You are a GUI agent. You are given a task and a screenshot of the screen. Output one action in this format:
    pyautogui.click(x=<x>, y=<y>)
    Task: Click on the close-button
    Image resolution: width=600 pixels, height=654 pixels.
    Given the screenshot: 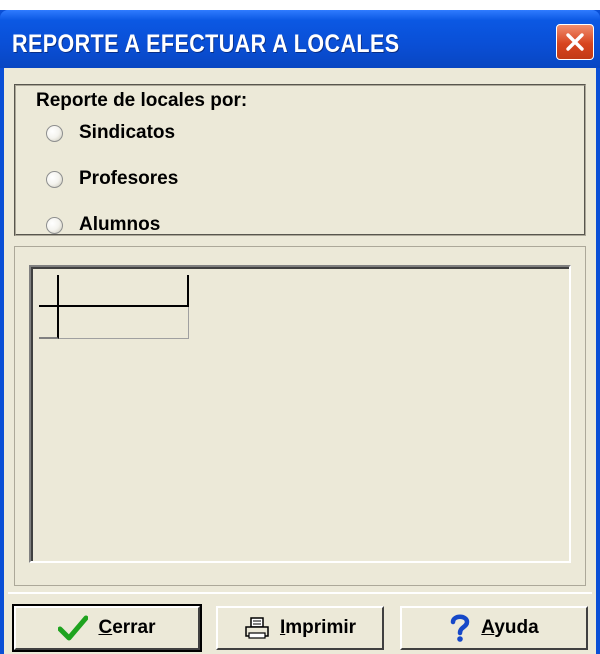 What is the action you would take?
    pyautogui.click(x=575, y=42)
    